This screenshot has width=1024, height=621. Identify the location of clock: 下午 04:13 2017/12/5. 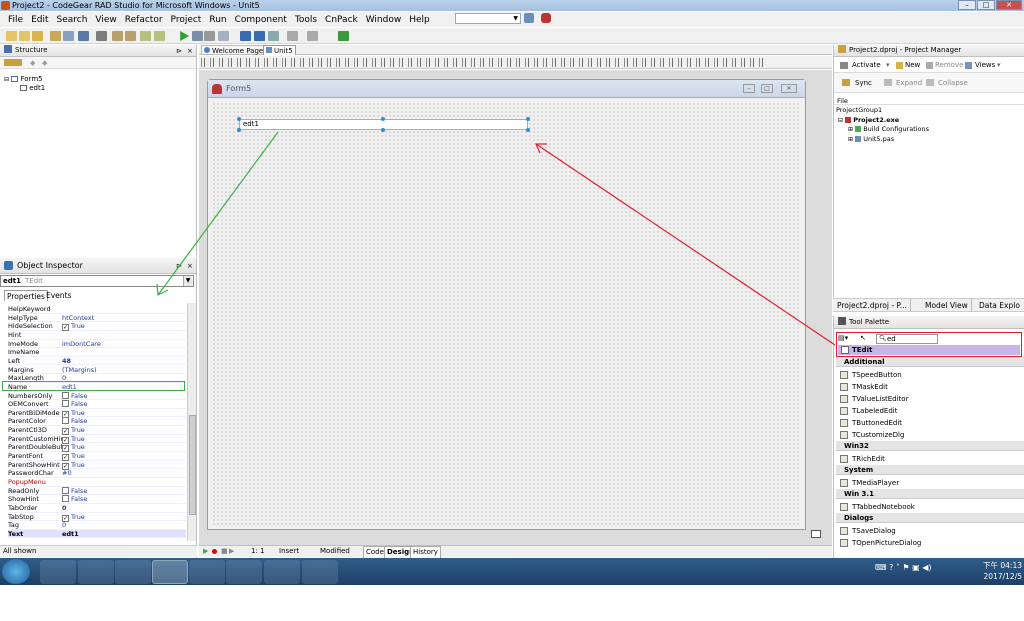
(1003, 572).